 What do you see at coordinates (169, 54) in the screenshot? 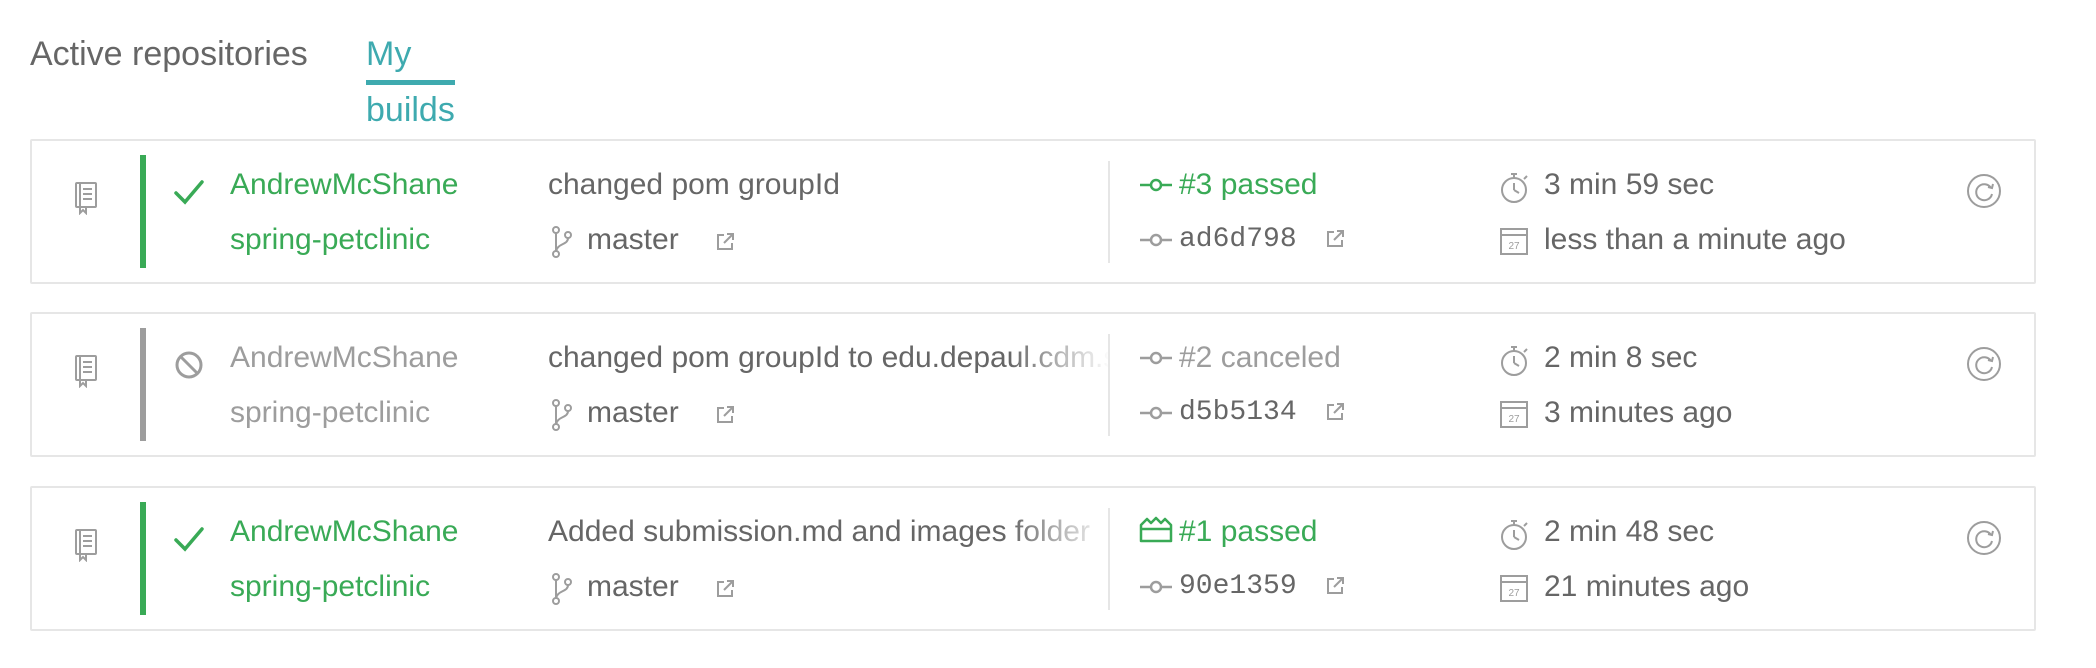
I see `tab-active-repositories: Active repositories` at bounding box center [169, 54].